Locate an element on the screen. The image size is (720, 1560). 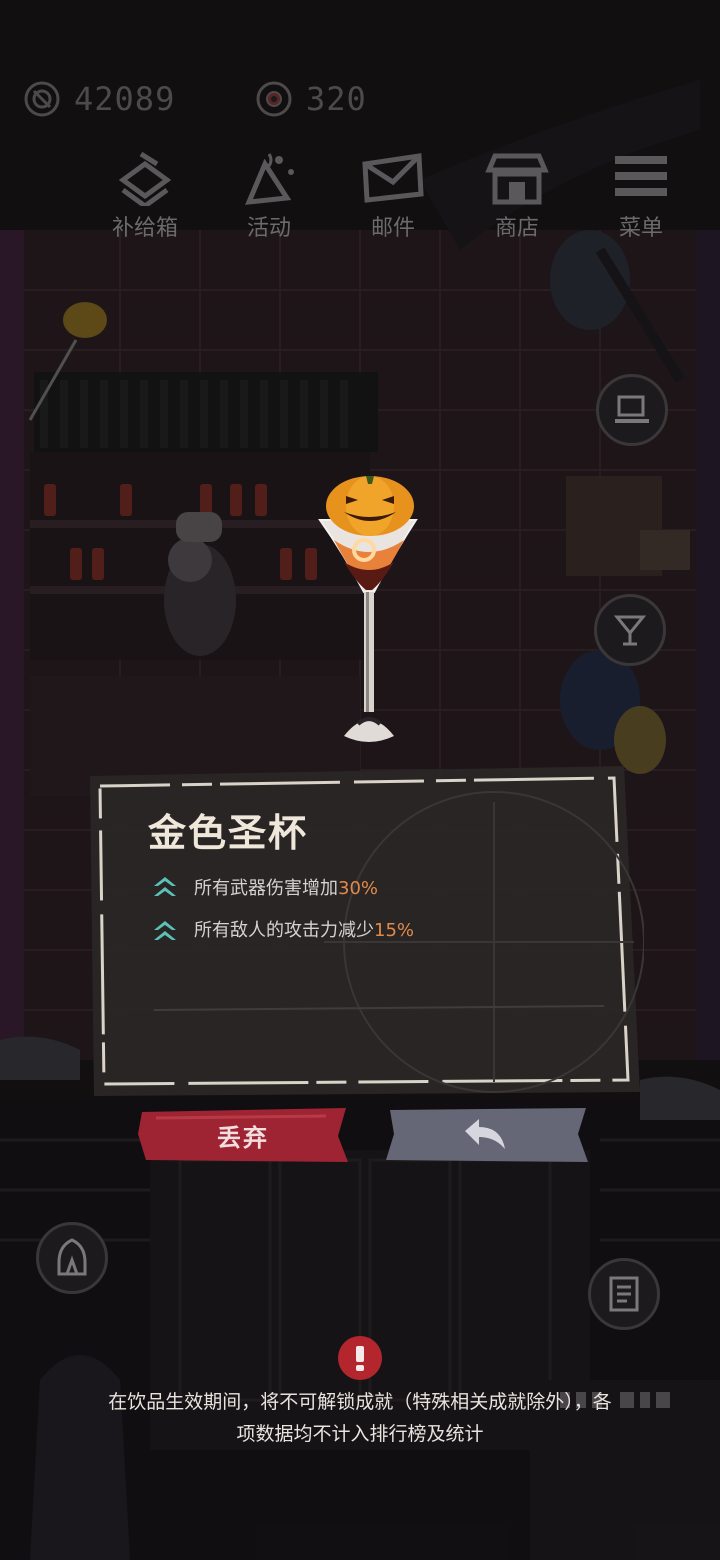
effect-text: 所有武器伤害增加 is located at coordinates (266, 888).